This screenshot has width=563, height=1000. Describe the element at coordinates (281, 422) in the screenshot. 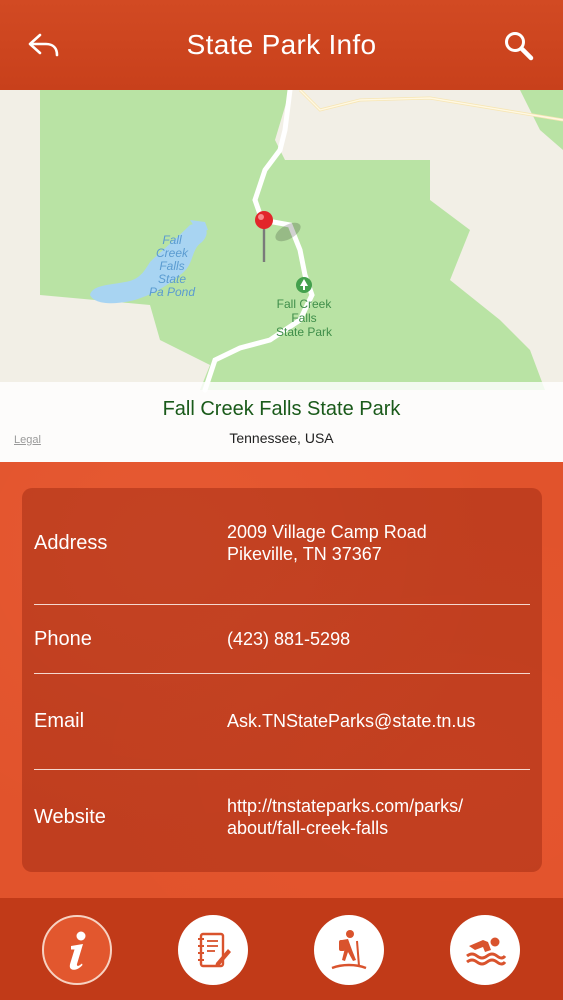

I see `map-info-strip` at that location.